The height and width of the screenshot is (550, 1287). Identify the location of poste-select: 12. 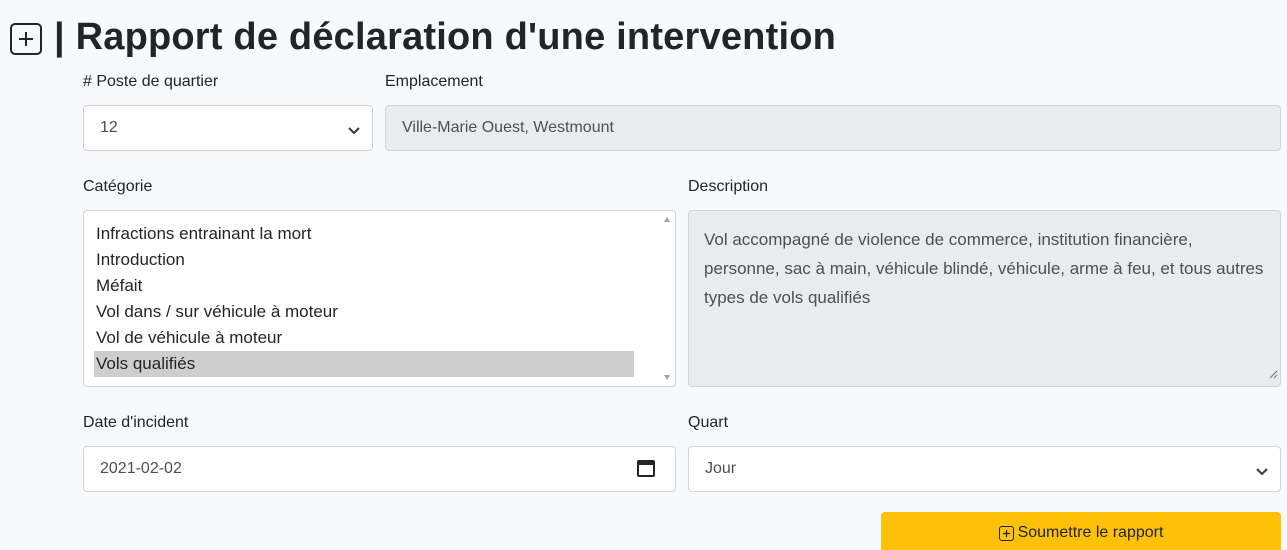
(228, 128).